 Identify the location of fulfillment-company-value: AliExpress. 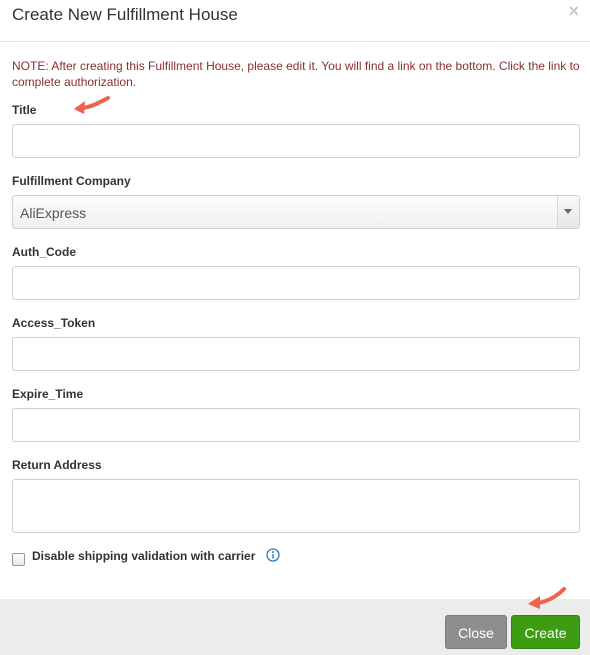
(53, 213).